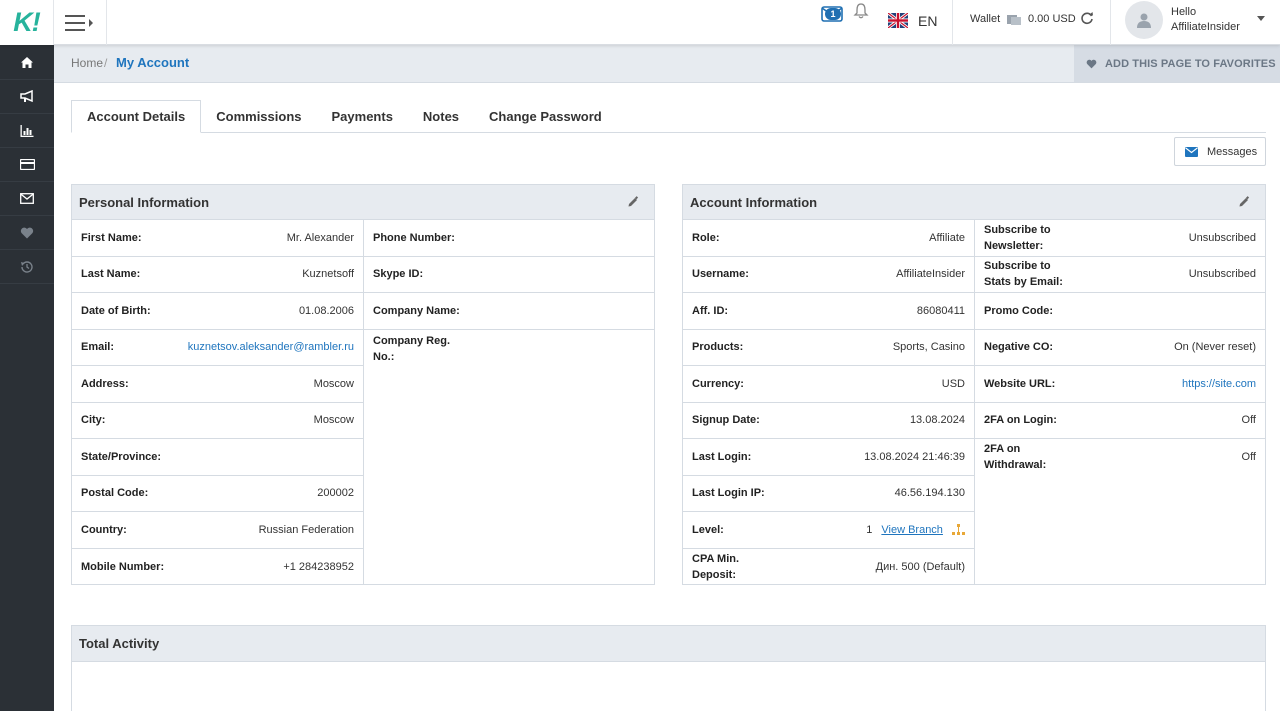 The height and width of the screenshot is (711, 1280). I want to click on heart-icon, so click(27, 232).